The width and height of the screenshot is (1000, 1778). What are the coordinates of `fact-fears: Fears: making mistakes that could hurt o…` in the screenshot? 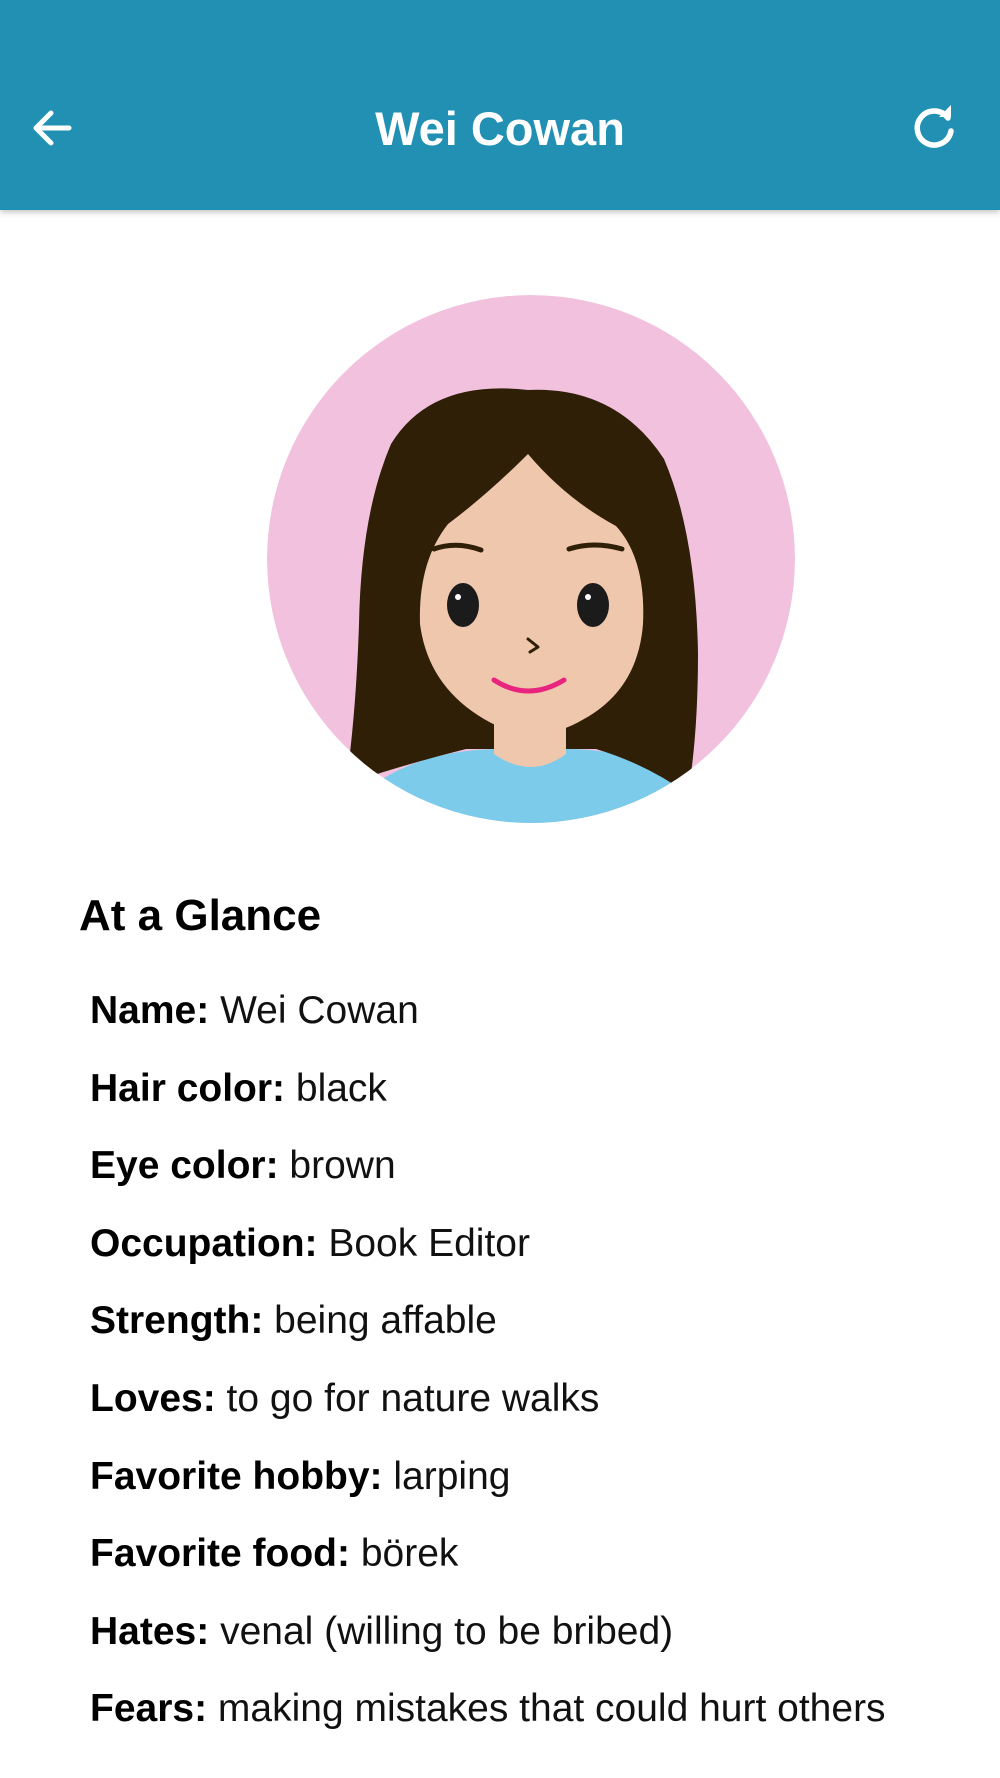 It's located at (542, 1708).